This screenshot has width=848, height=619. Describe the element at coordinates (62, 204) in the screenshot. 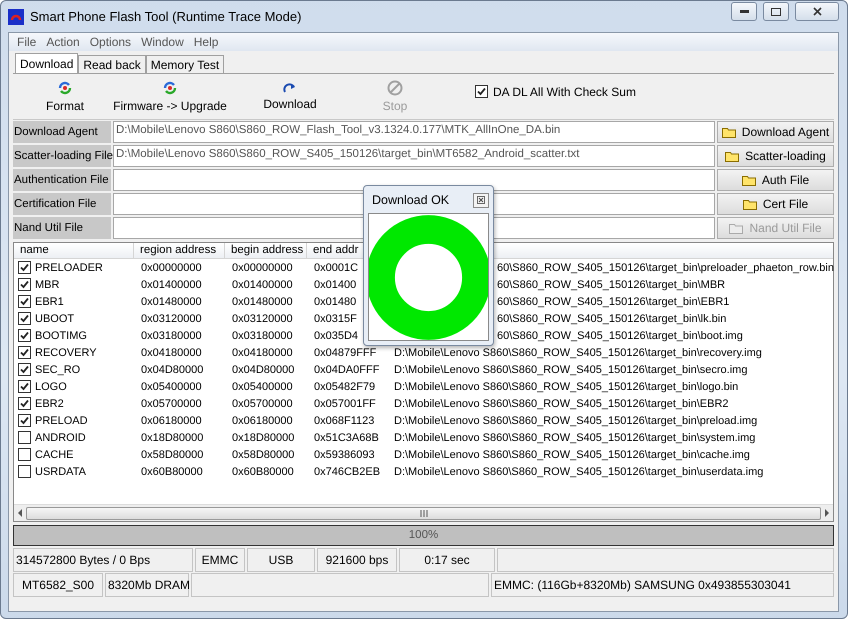

I see `field-label: Certification File` at that location.